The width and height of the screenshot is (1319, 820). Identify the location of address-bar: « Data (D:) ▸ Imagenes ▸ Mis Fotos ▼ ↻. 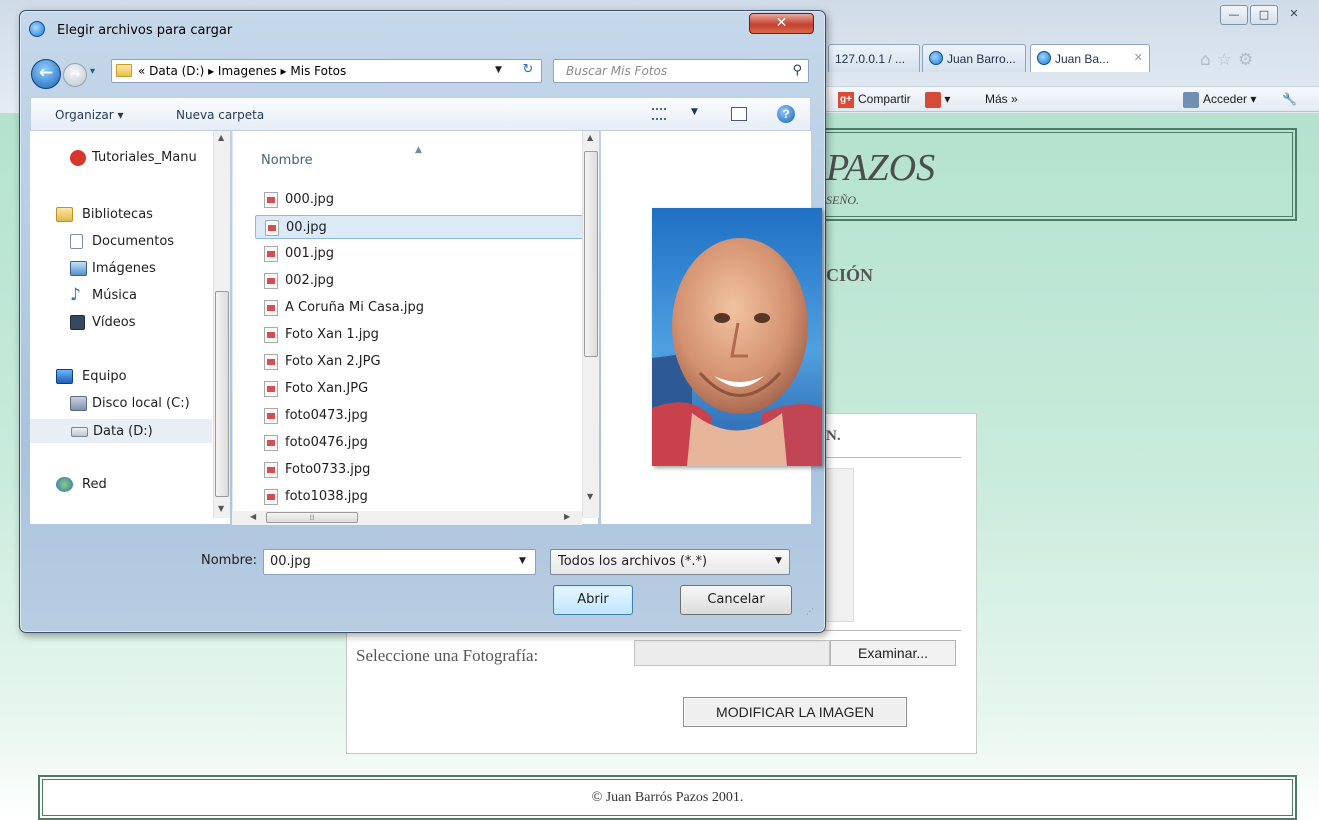
(326, 71).